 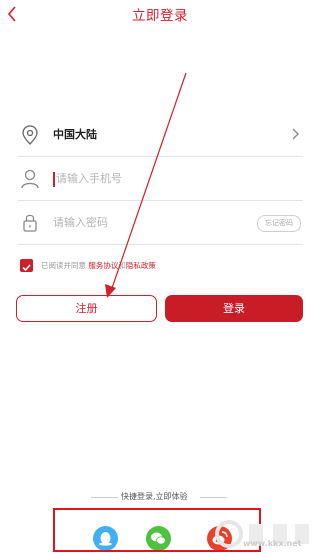 I want to click on password-field: 请输入密码 忘记密码, so click(x=160, y=223).